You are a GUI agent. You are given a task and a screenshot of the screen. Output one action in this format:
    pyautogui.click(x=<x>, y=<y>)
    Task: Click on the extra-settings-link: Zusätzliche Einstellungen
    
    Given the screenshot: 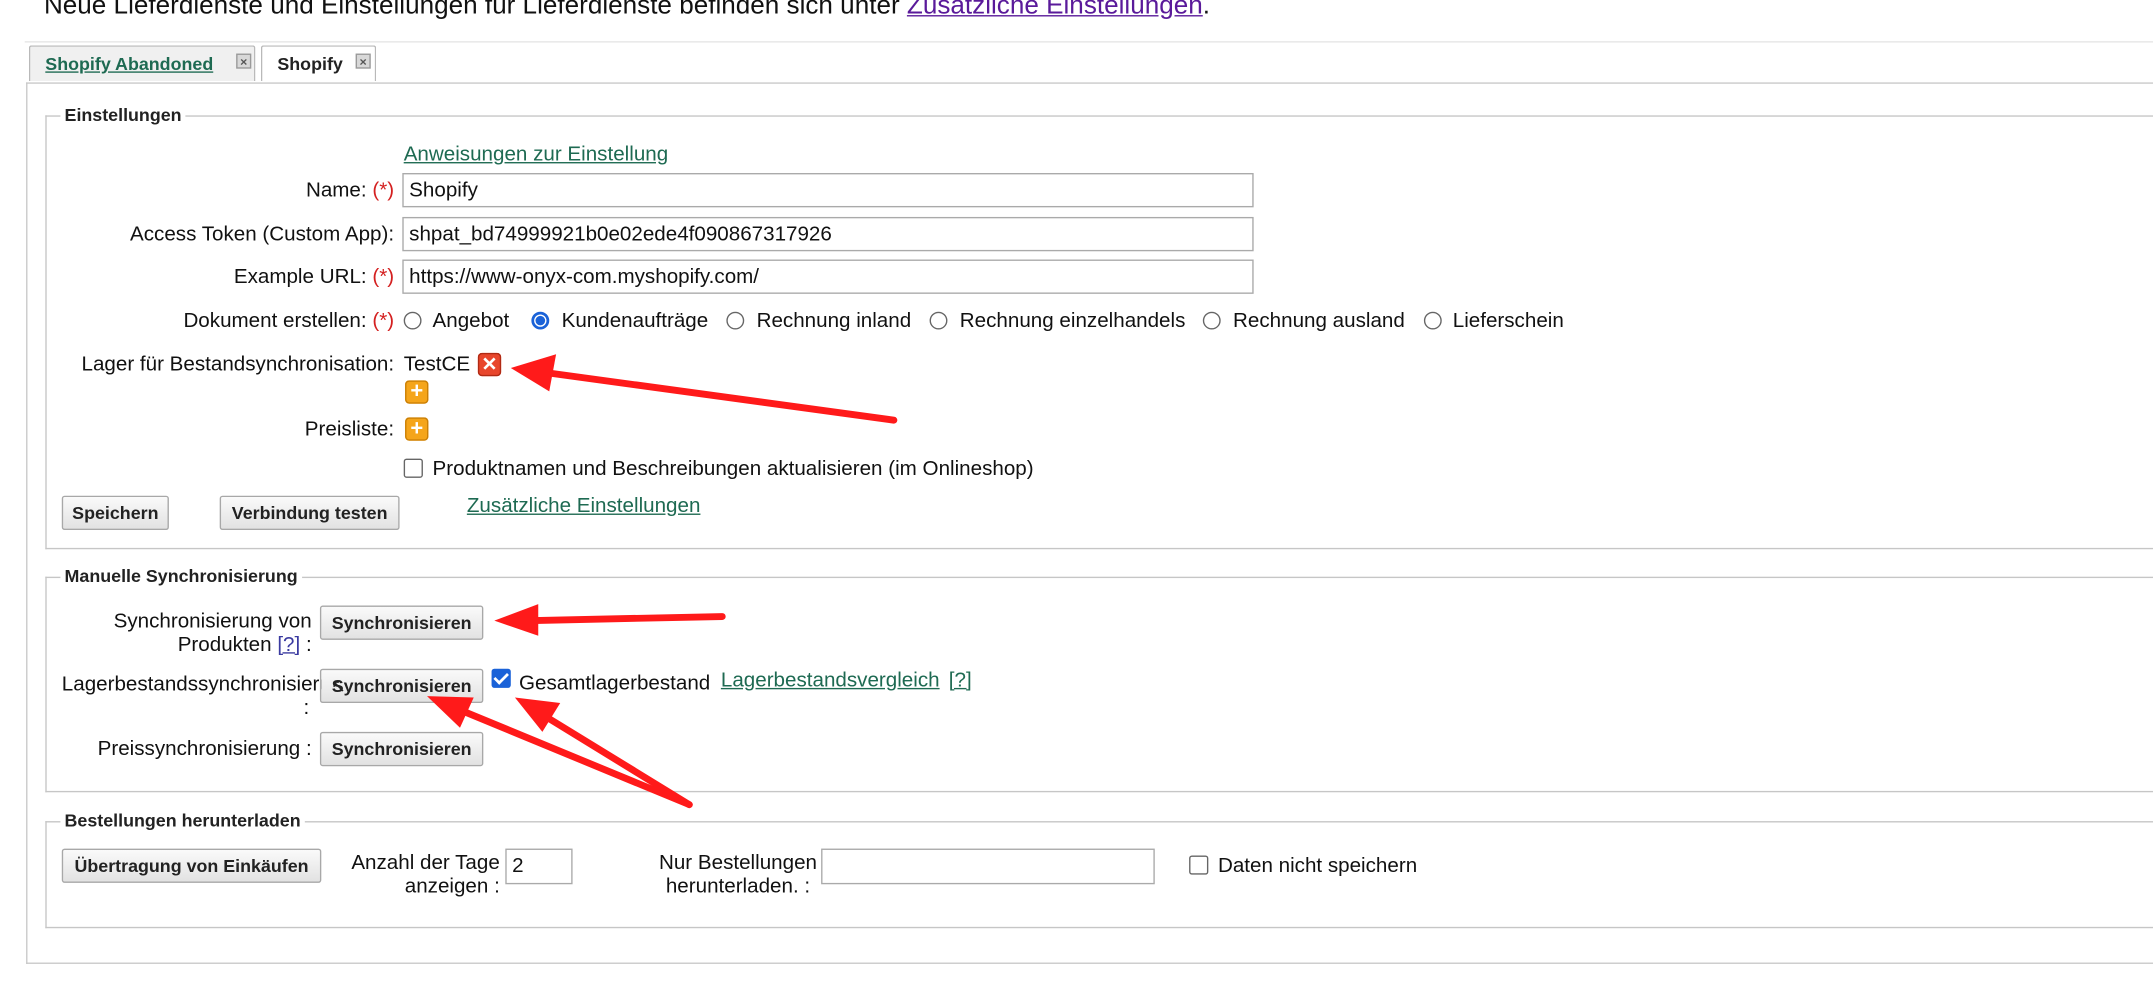 What is the action you would take?
    pyautogui.click(x=584, y=505)
    